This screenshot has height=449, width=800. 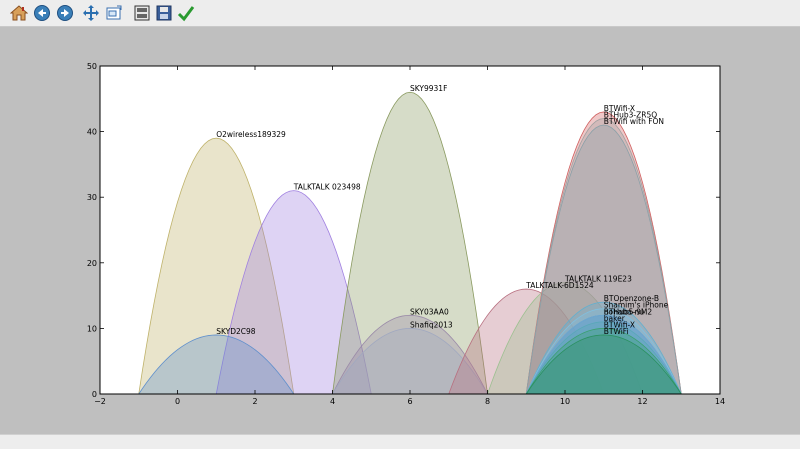 What do you see at coordinates (634, 121) in the screenshot?
I see `series-label-10: BTWifi with FON` at bounding box center [634, 121].